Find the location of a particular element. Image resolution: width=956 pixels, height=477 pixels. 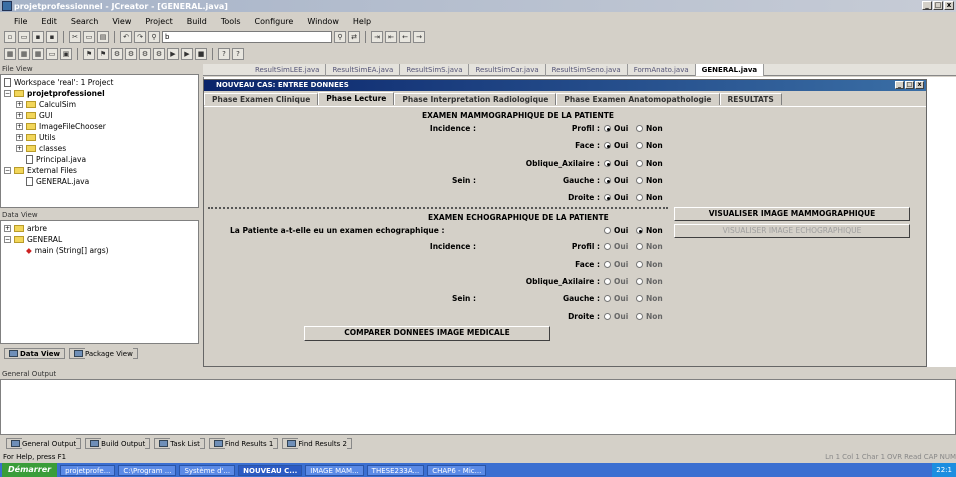

find-in-files-icon: ⚲ is located at coordinates (340, 37).